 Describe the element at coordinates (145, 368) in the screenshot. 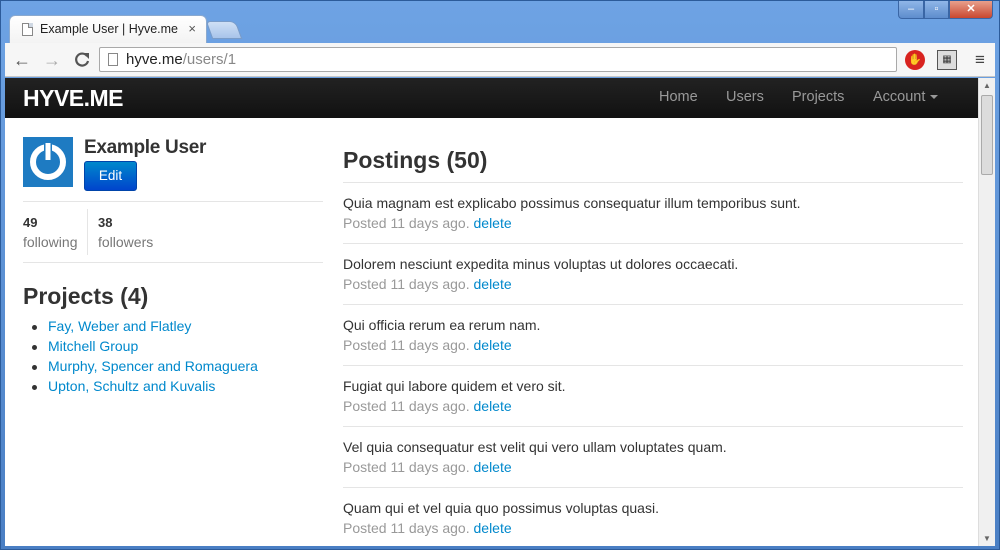

I see `project-link: Murphy, Spencer and Romaguera` at that location.